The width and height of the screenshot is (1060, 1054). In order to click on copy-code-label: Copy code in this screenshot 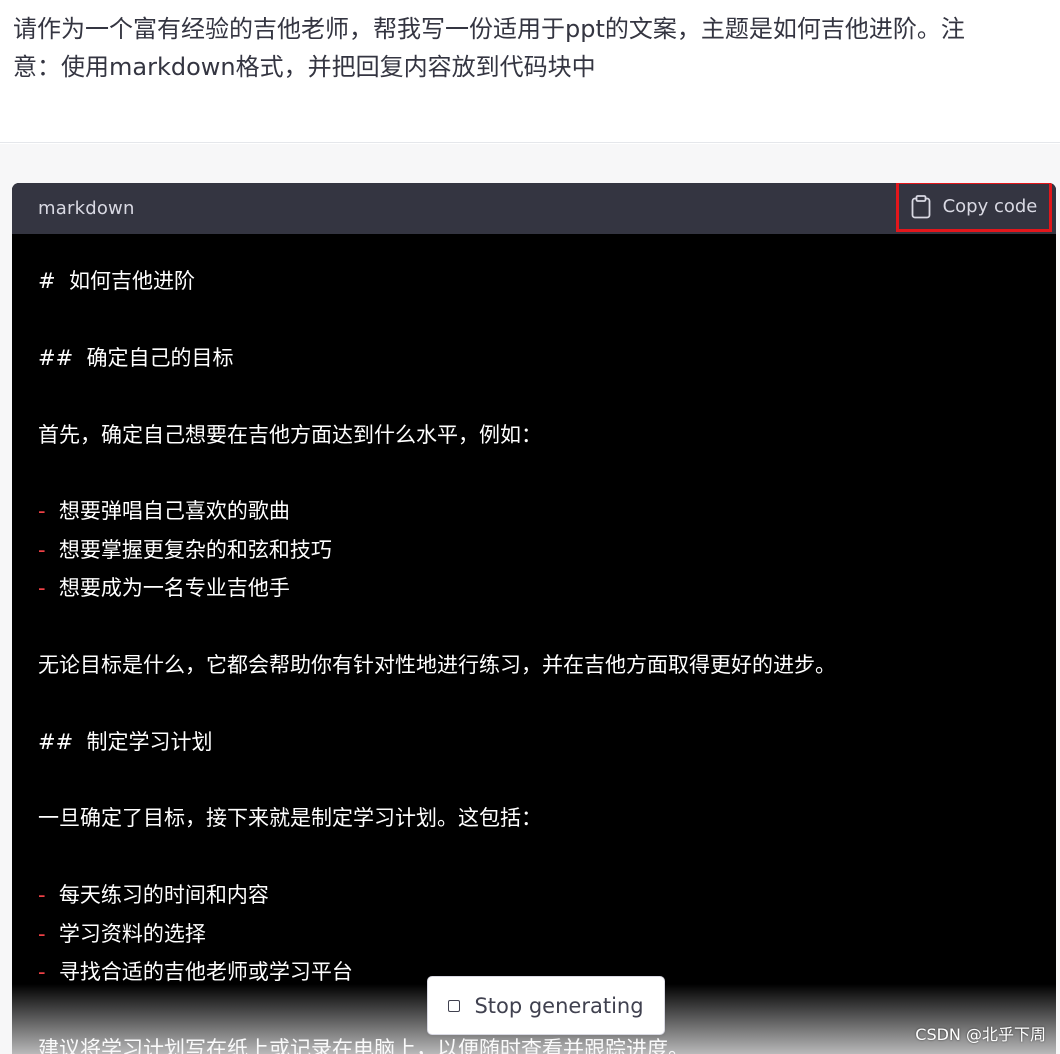, I will do `click(990, 206)`.